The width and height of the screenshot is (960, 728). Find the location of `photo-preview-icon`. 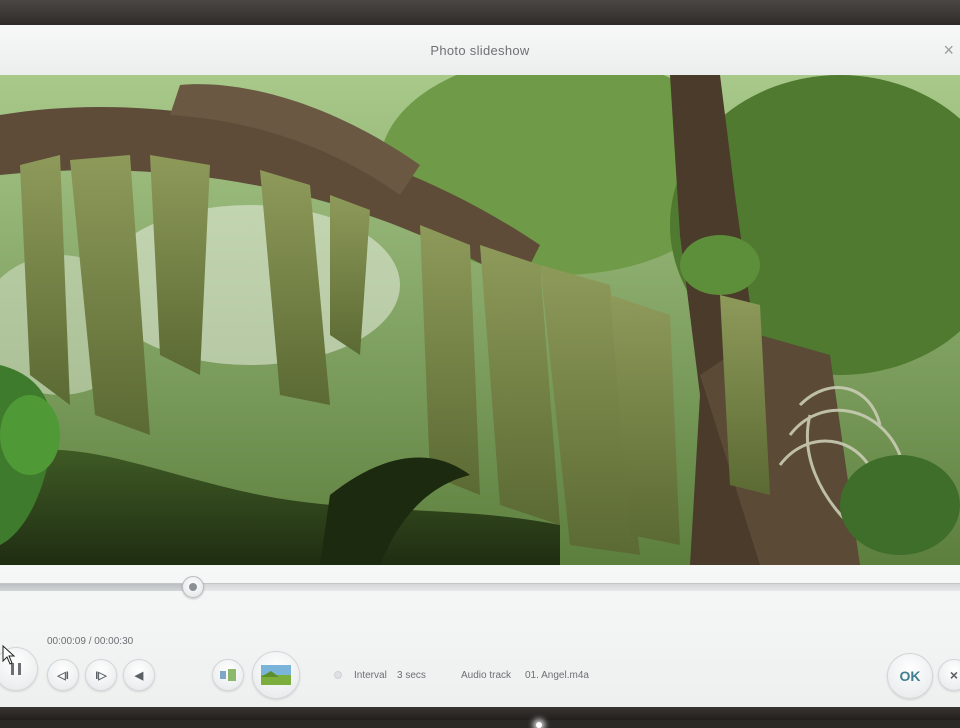

photo-preview-icon is located at coordinates (276, 675).